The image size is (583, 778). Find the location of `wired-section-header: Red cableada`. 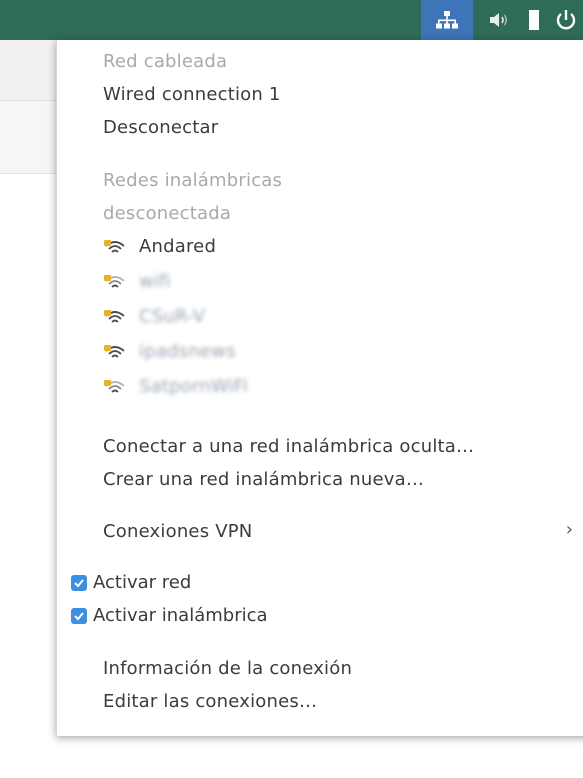

wired-section-header: Red cableada is located at coordinates (165, 61).